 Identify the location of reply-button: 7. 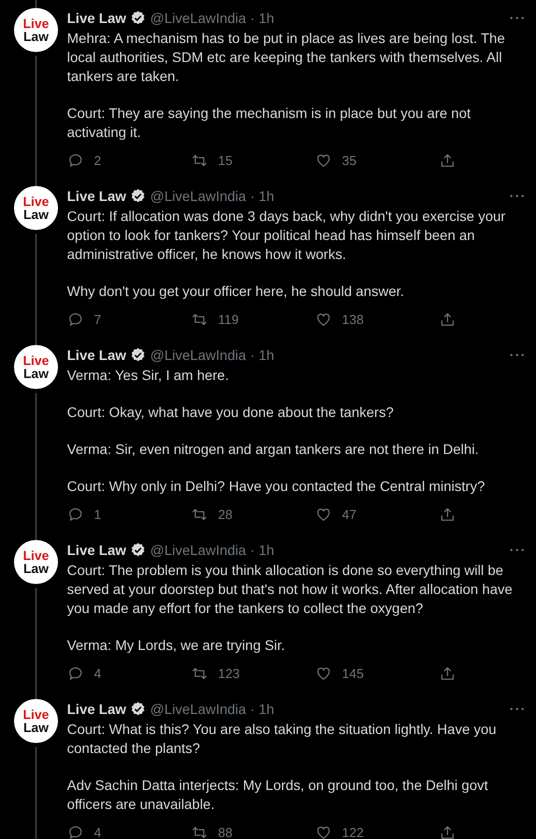
(129, 319).